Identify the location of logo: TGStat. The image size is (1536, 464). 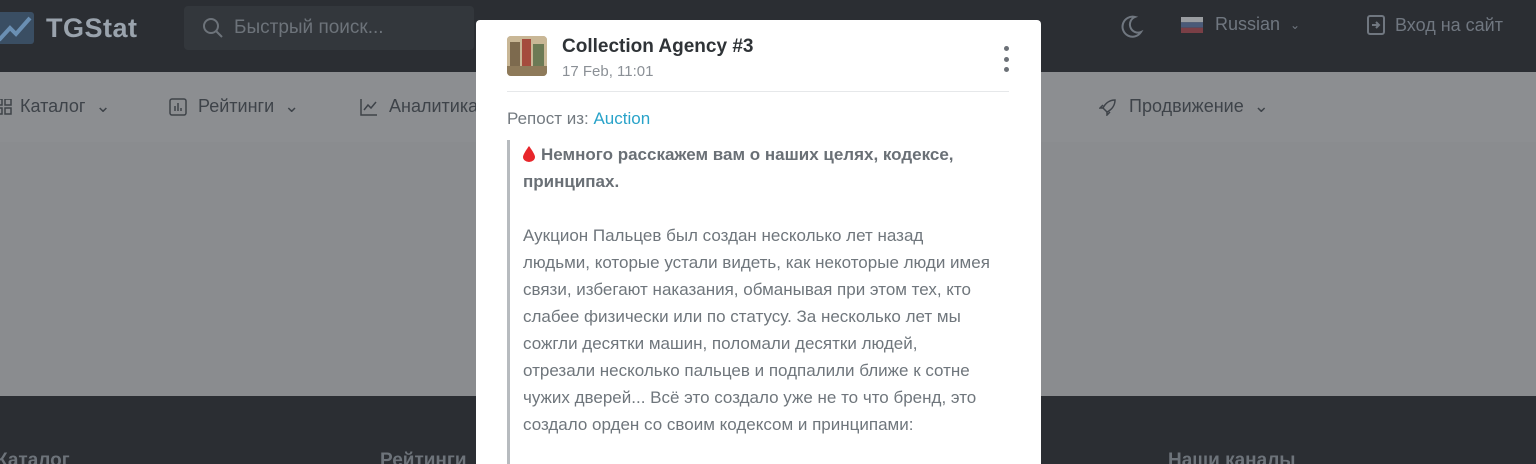
(69, 28).